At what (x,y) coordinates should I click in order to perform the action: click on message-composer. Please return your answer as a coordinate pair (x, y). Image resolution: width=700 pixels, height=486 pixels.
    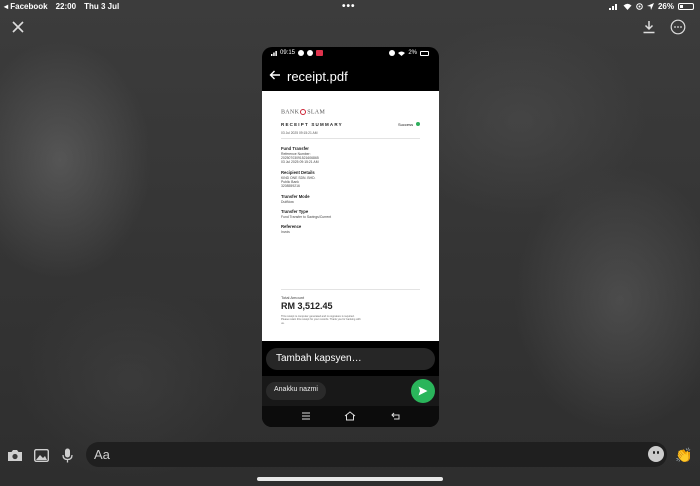
    Looking at the image, I should click on (376, 454).